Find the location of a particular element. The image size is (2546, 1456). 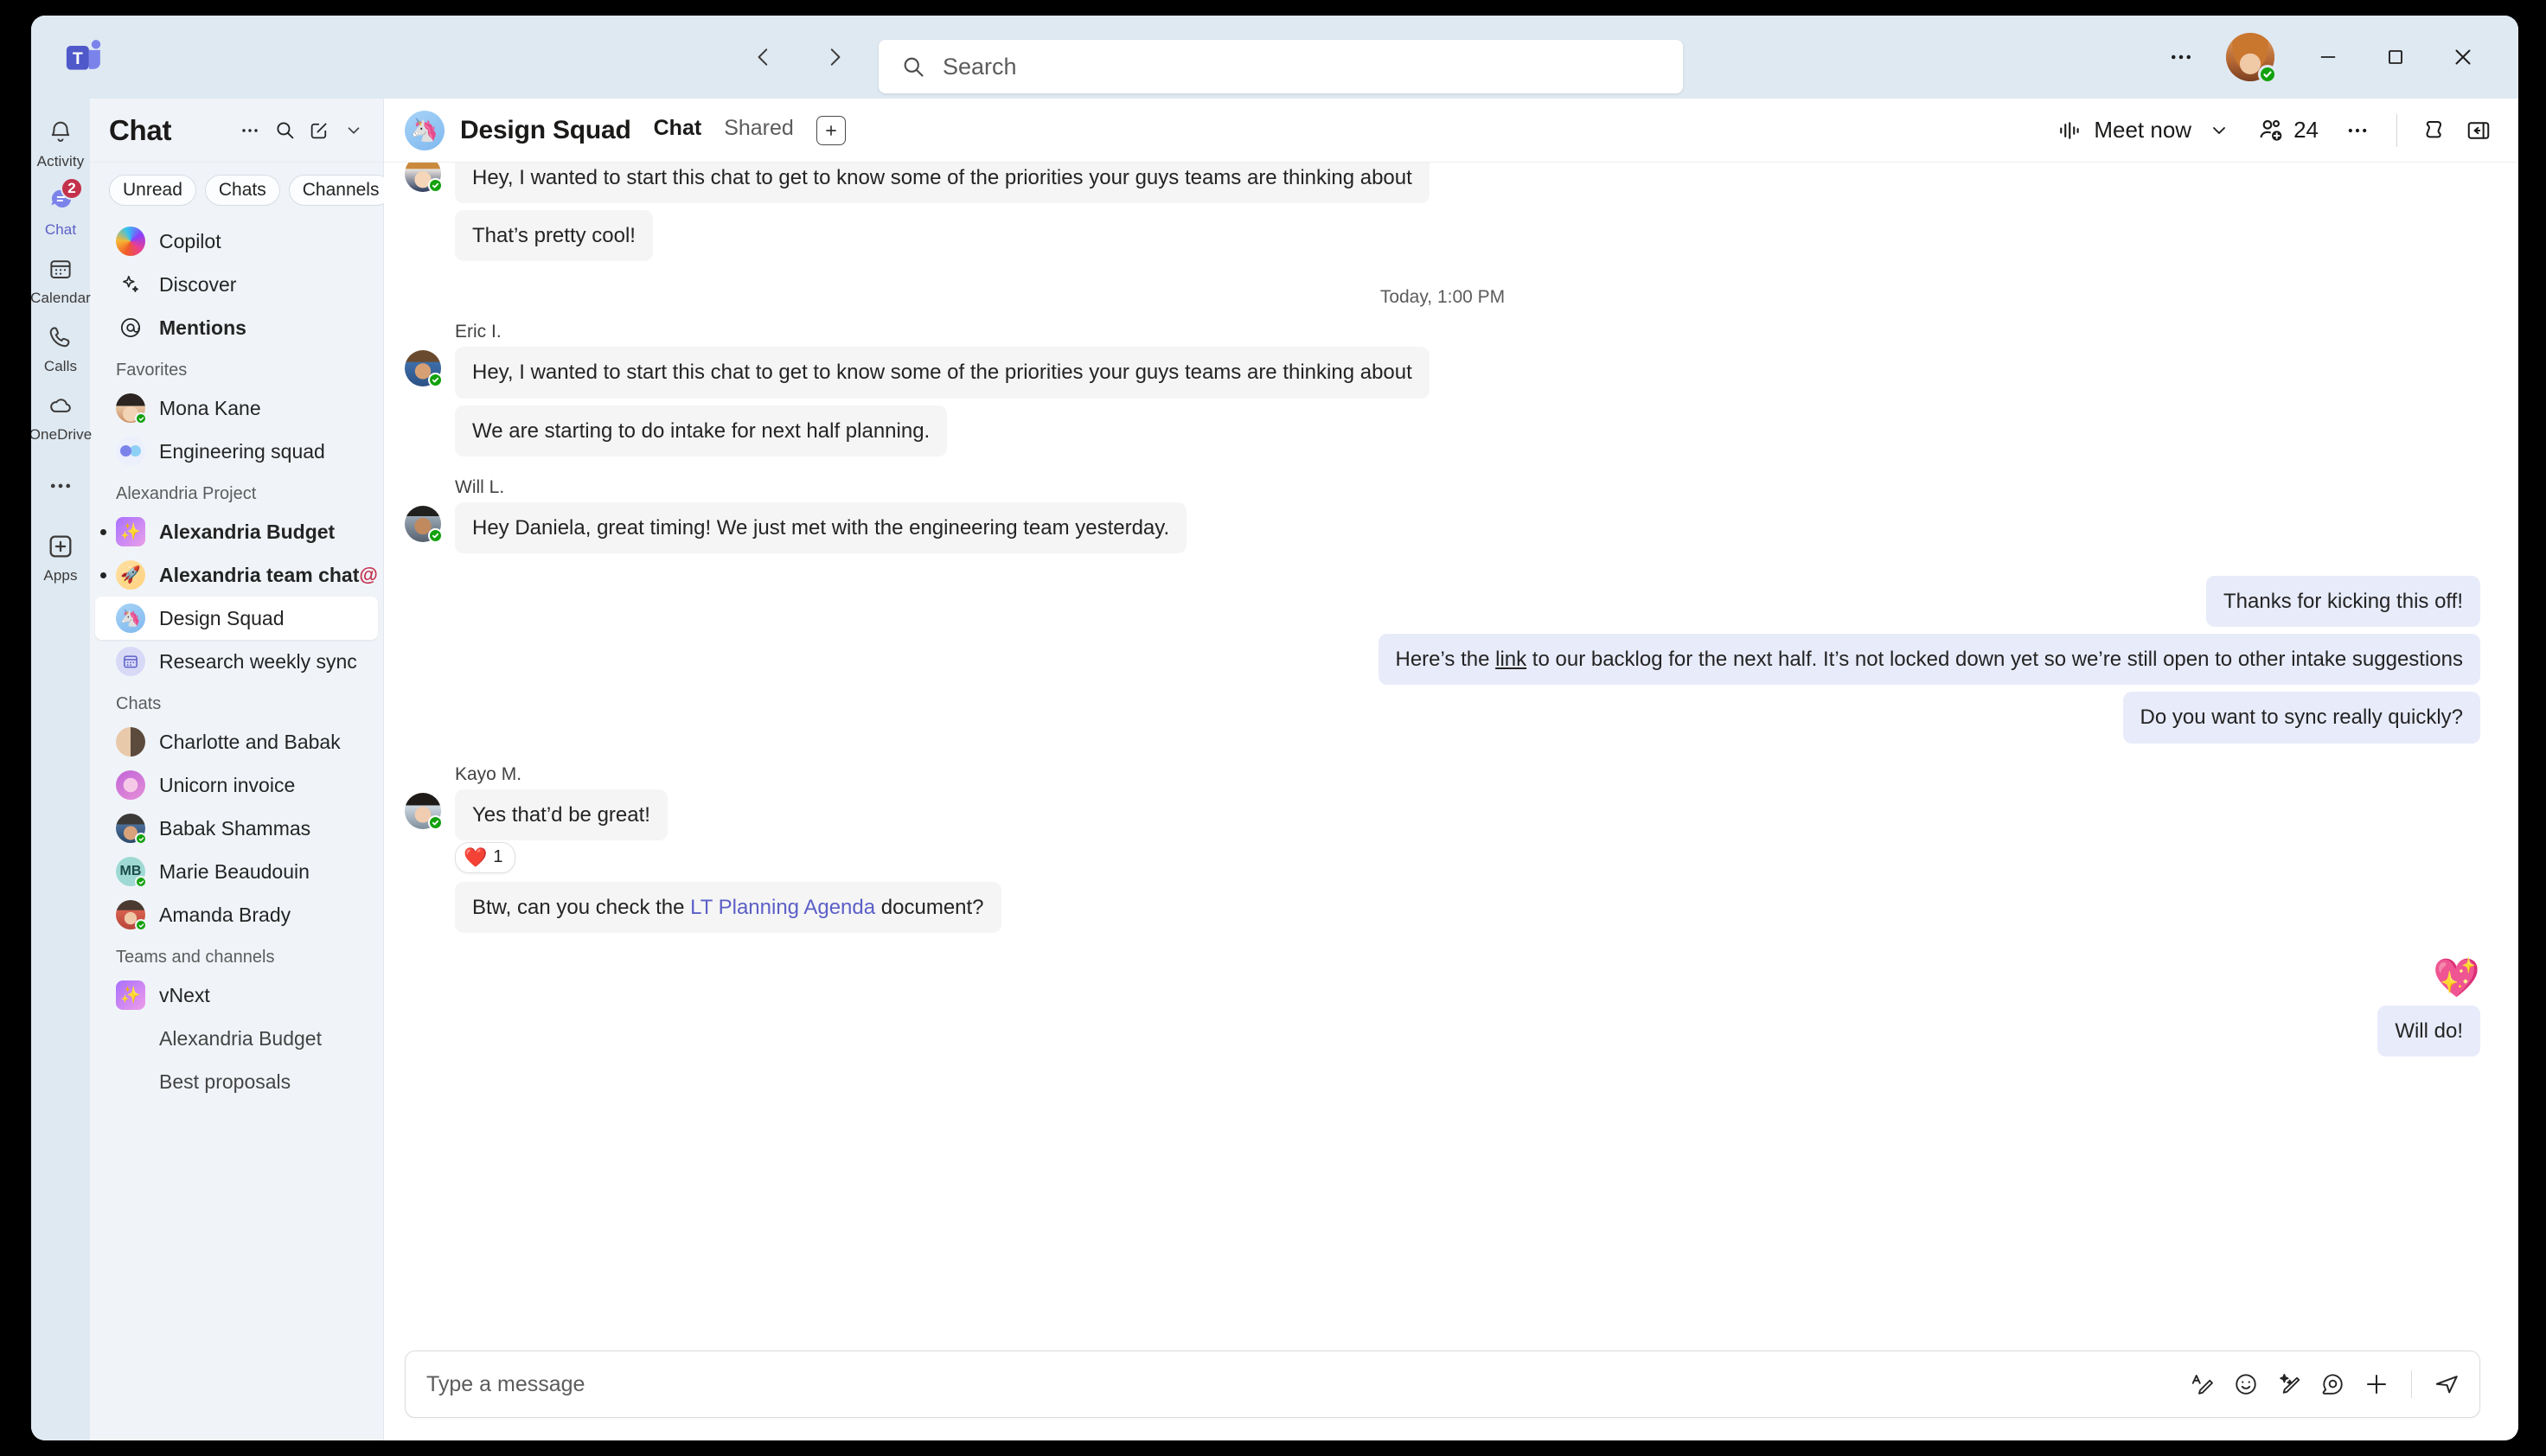

open-side-panel-icon is located at coordinates (2478, 130).